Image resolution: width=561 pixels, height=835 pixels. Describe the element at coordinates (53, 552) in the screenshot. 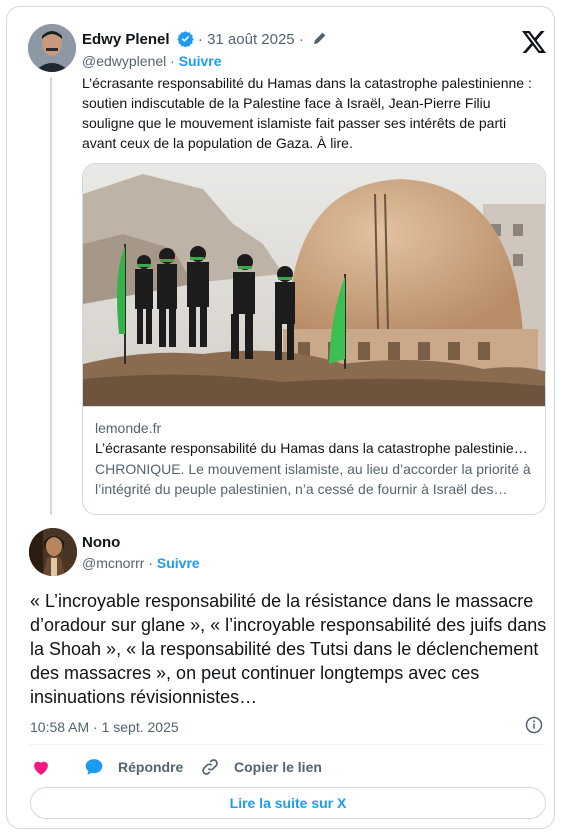

I see `author-avatar` at that location.